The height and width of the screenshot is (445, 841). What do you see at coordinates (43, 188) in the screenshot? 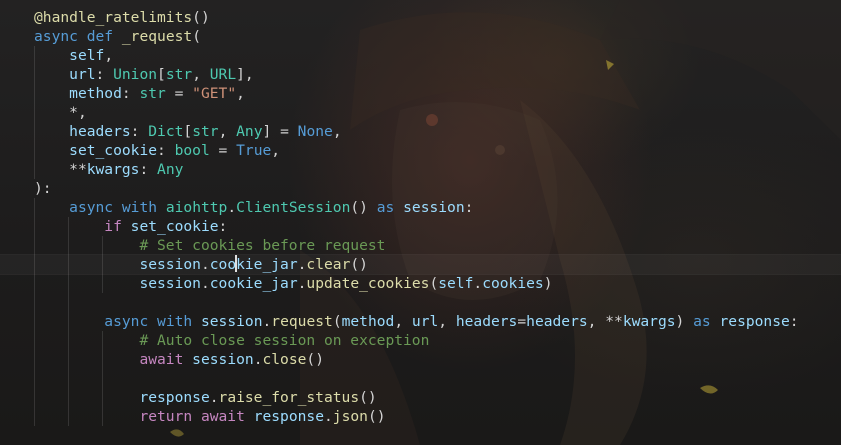
I see `code-token: ):` at bounding box center [43, 188].